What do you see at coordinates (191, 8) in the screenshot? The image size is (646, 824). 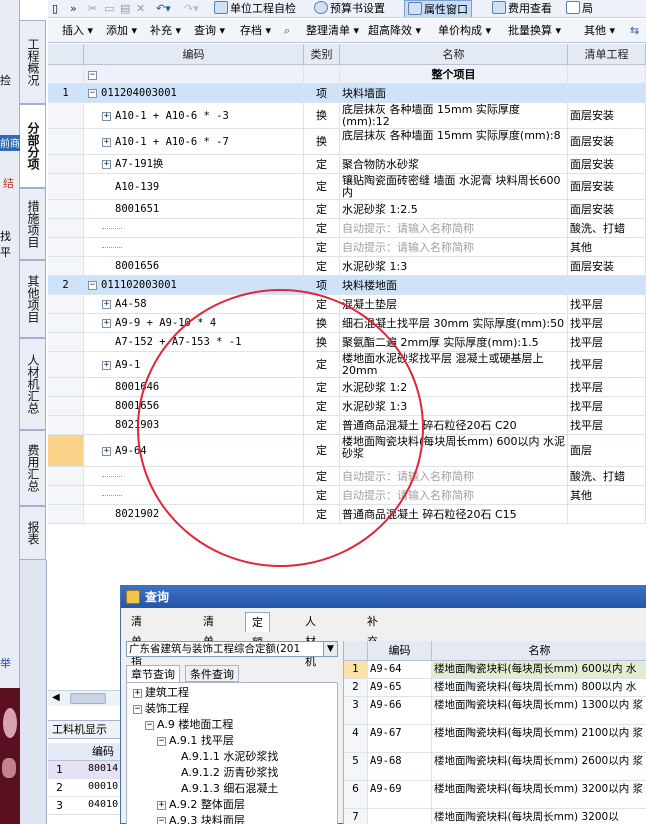 I see `redo-icon: ↷▾` at bounding box center [191, 8].